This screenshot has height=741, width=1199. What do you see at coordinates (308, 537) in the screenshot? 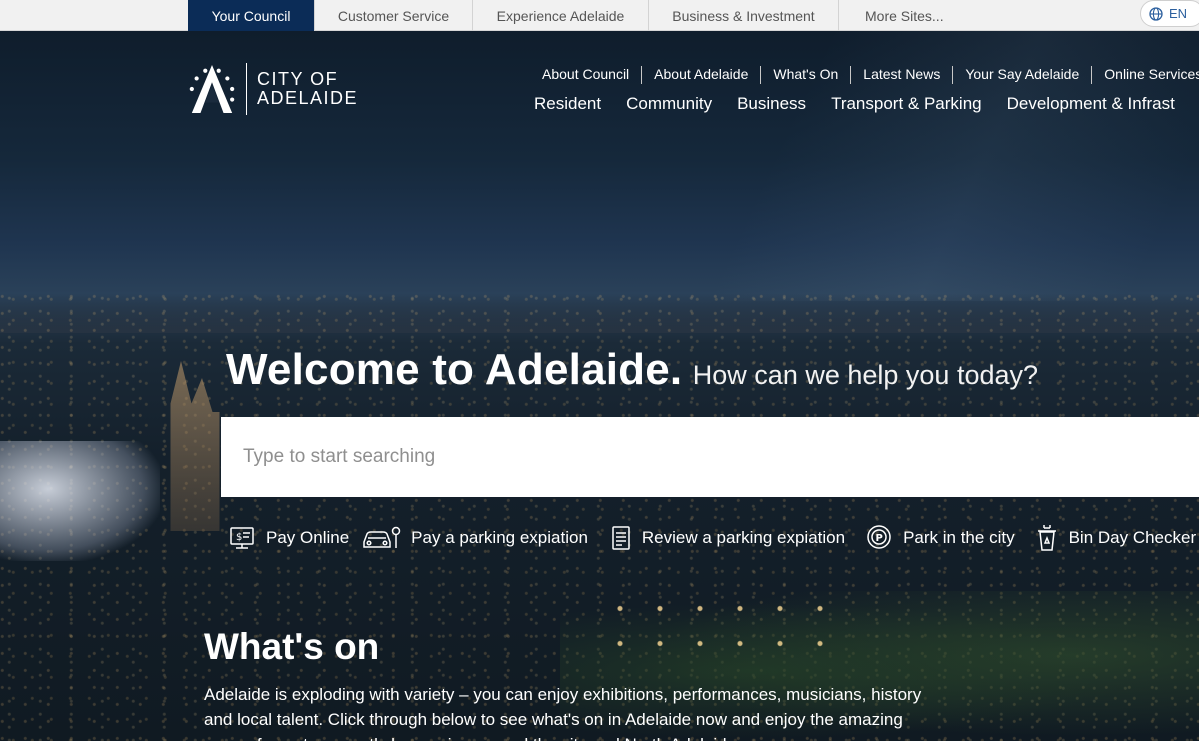
I see `quick-link-label: Pay Online` at bounding box center [308, 537].